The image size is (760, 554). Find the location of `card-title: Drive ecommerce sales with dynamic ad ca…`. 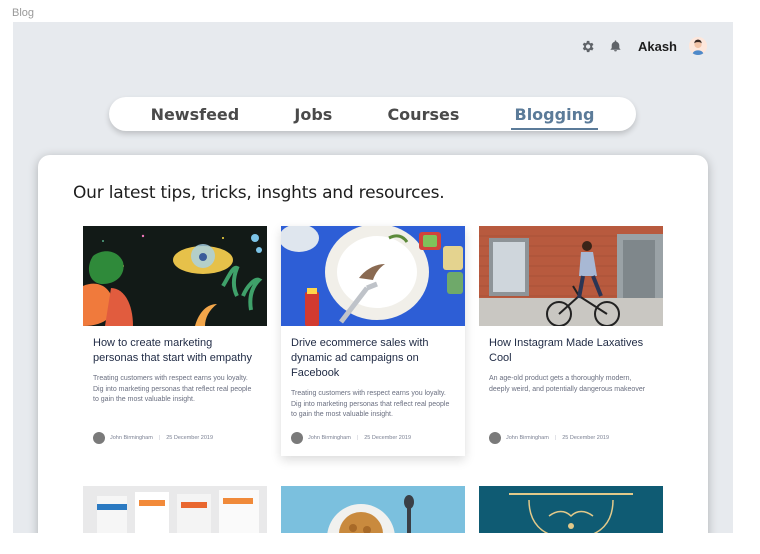

card-title: Drive ecommerce sales with dynamic ad ca… is located at coordinates (373, 358).